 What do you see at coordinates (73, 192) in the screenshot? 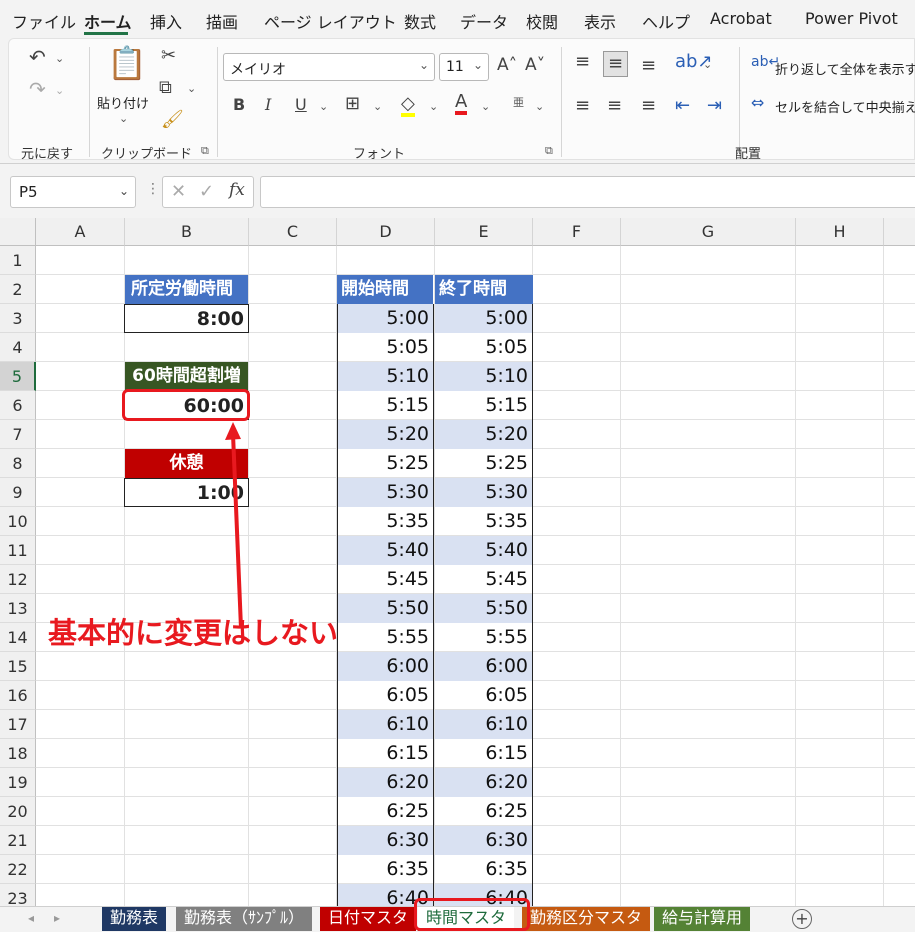
I see `name-box: P5 ⌄` at bounding box center [73, 192].